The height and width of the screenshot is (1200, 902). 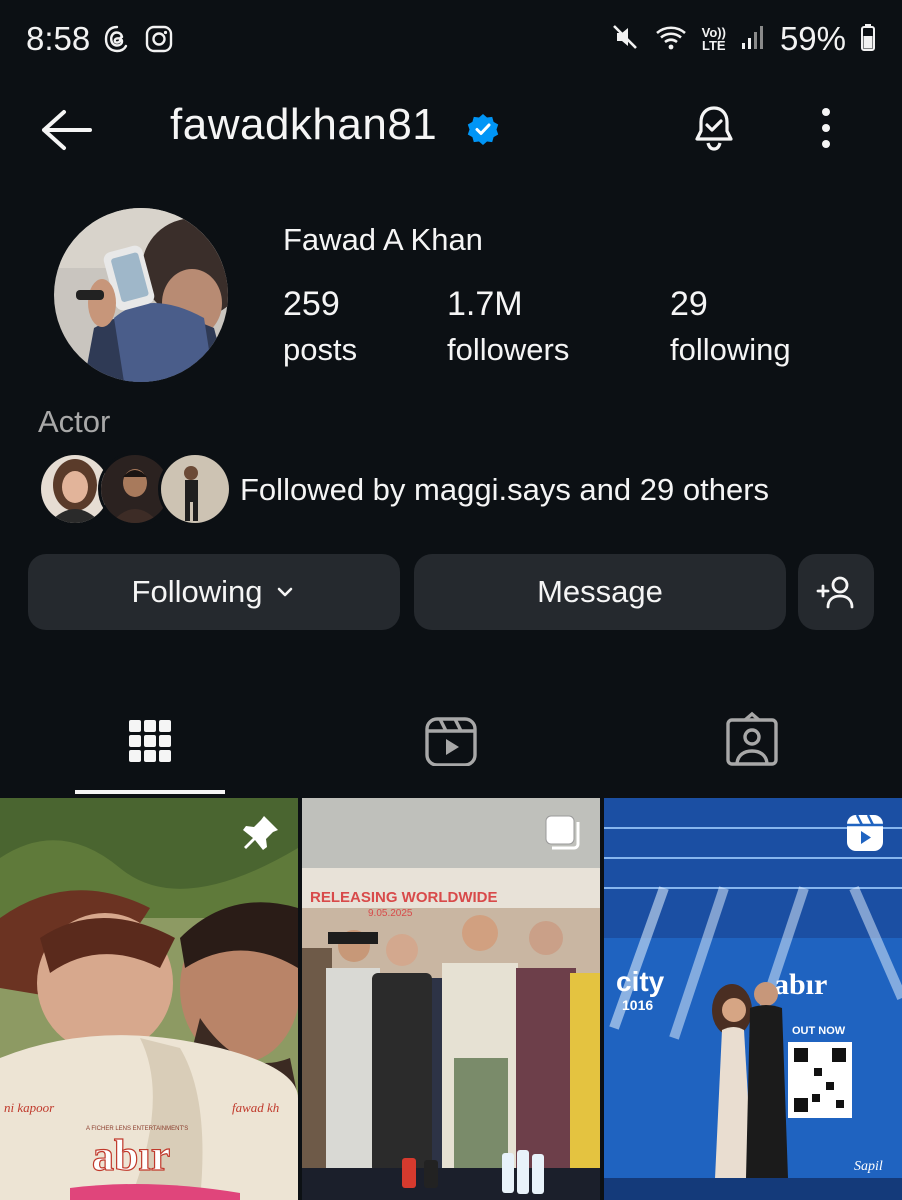 I want to click on carousel-icon, so click(x=563, y=833).